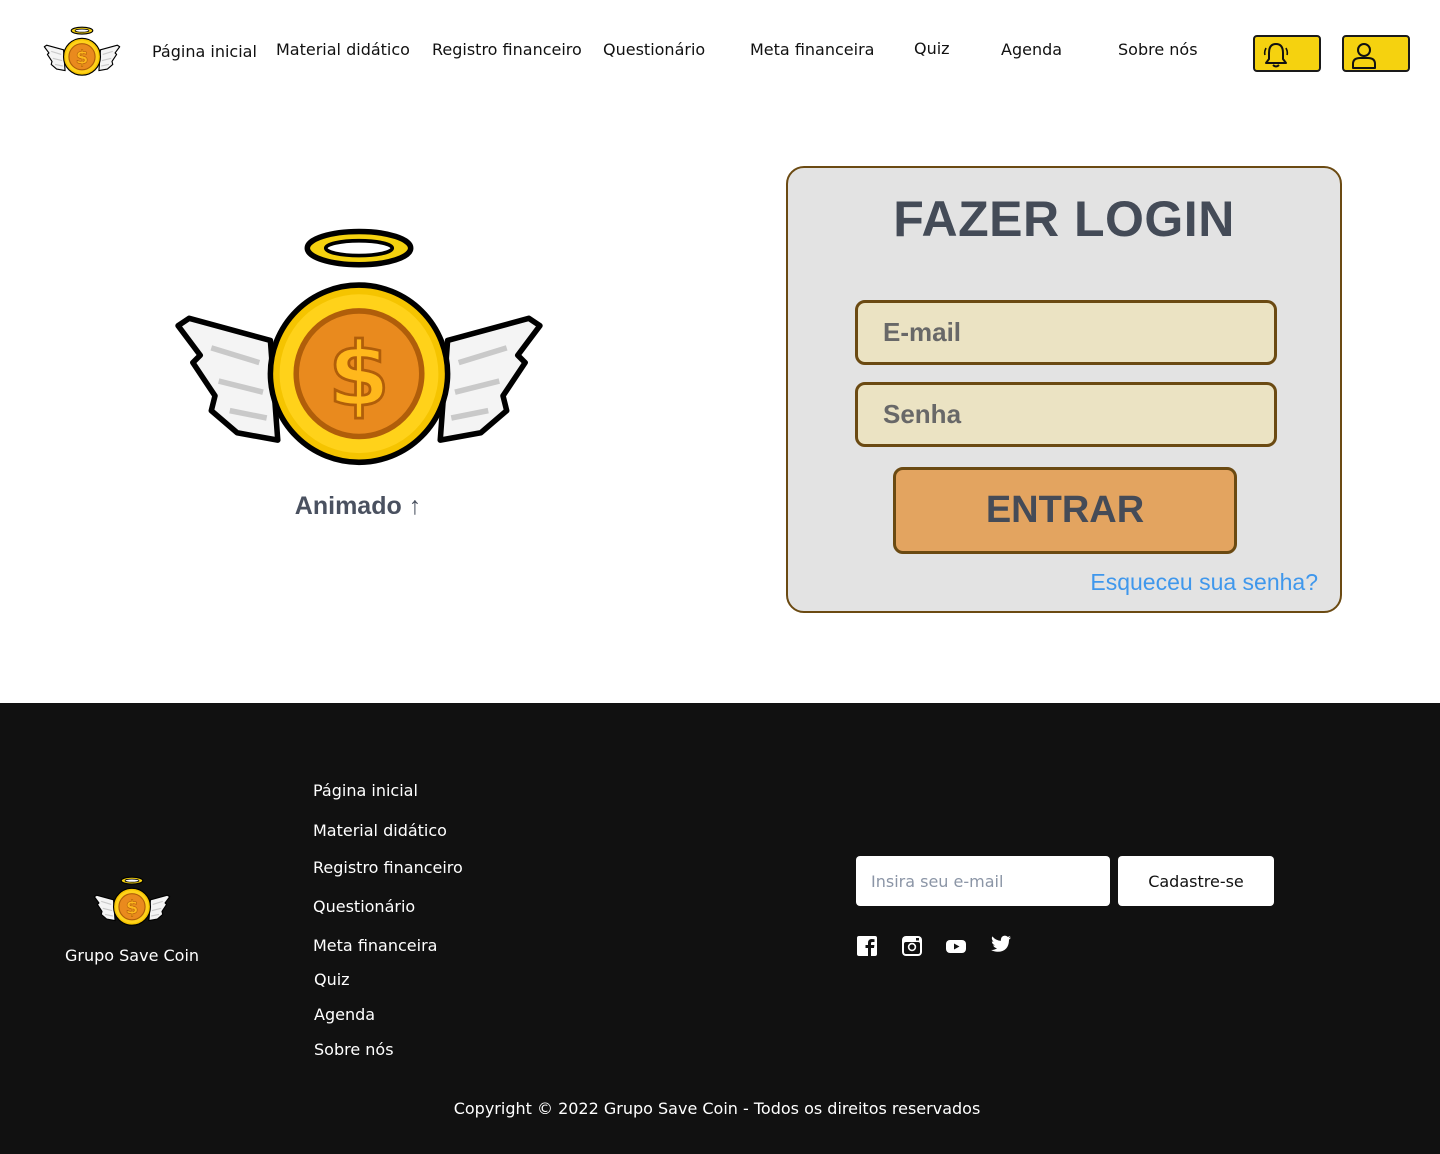 The image size is (1440, 1154). What do you see at coordinates (358, 506) in the screenshot?
I see `animated-caption: Animado ↑` at bounding box center [358, 506].